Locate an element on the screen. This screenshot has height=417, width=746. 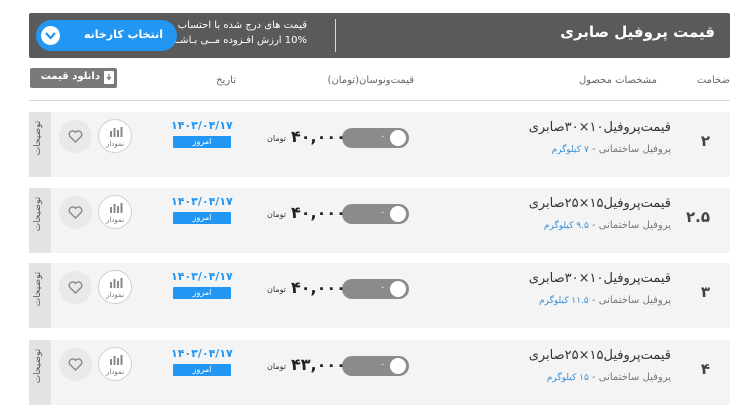
column-thickness: ضخامت is located at coordinates (713, 80).